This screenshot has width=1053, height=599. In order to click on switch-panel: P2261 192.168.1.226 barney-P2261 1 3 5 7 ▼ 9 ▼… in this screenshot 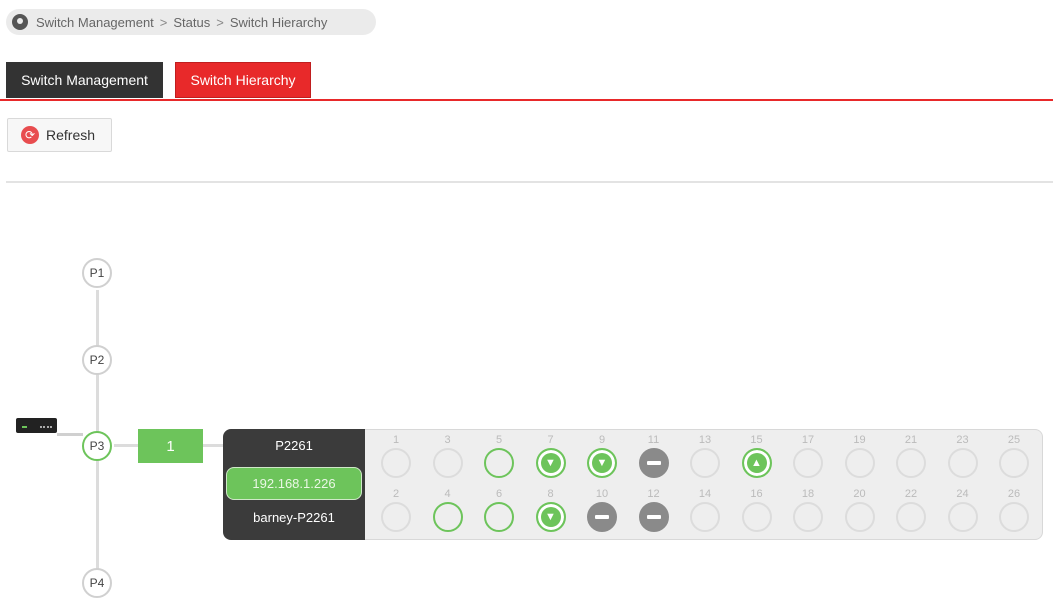, I will do `click(633, 484)`.